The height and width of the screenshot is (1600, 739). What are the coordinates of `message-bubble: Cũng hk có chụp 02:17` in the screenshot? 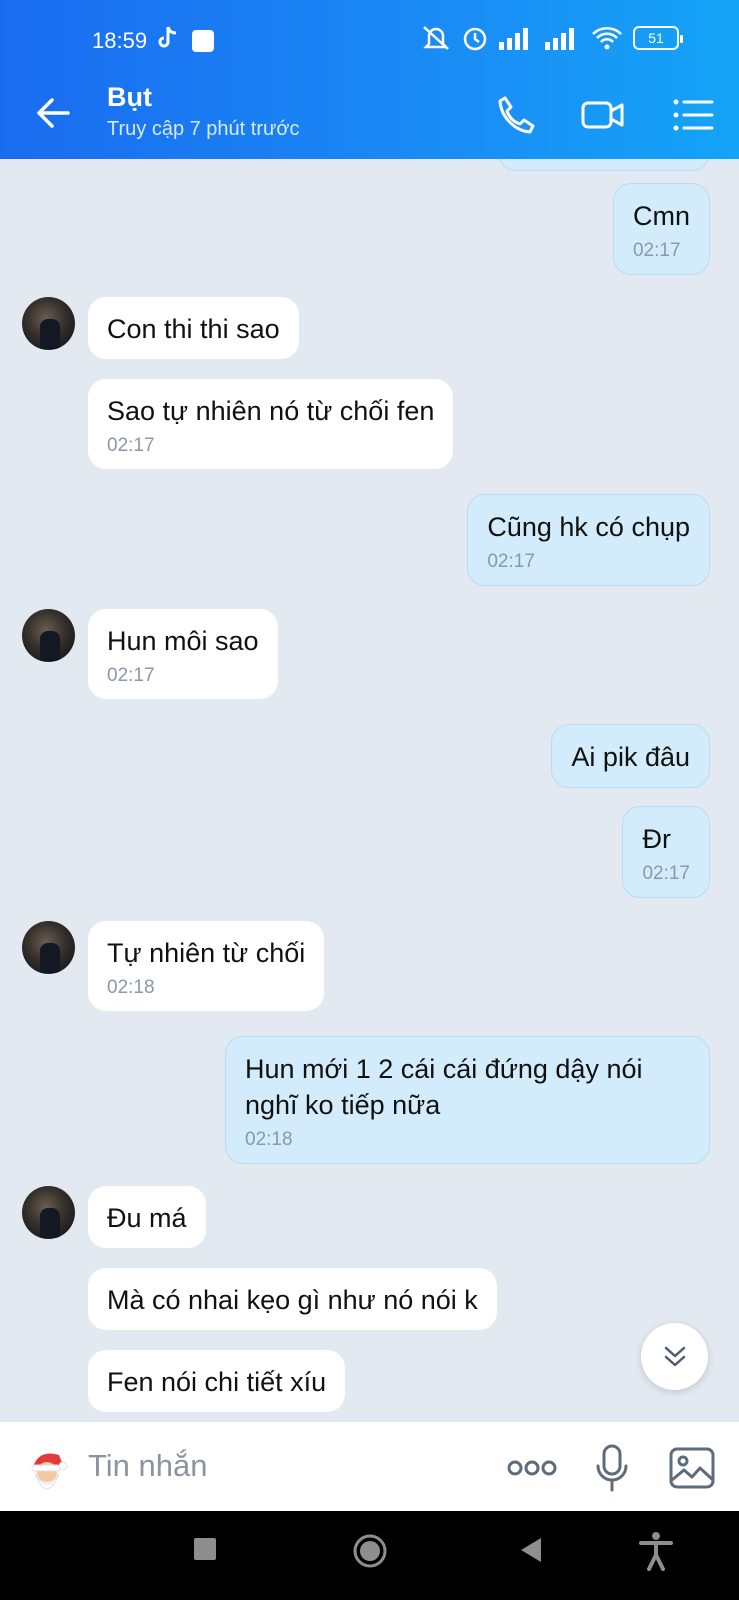 It's located at (588, 540).